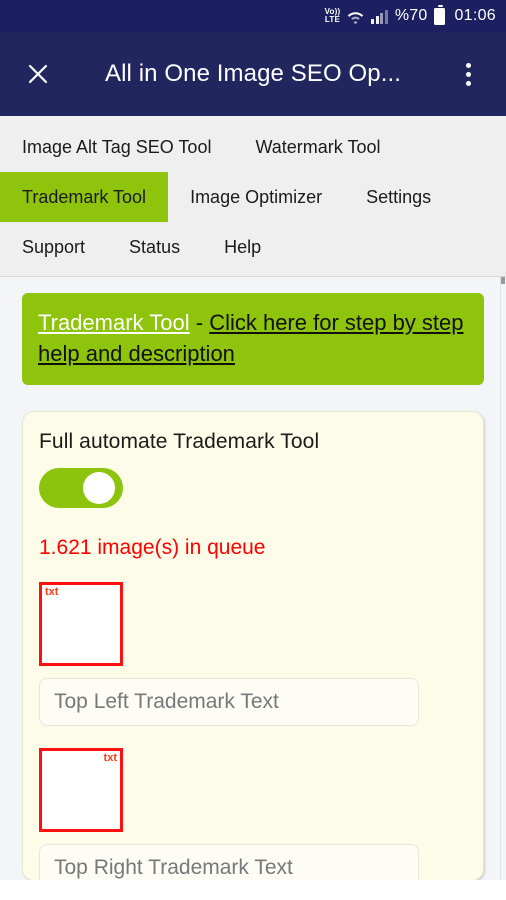 Image resolution: width=506 pixels, height=900 pixels. I want to click on help-banner-primary-link: Trademark Tool, so click(114, 322).